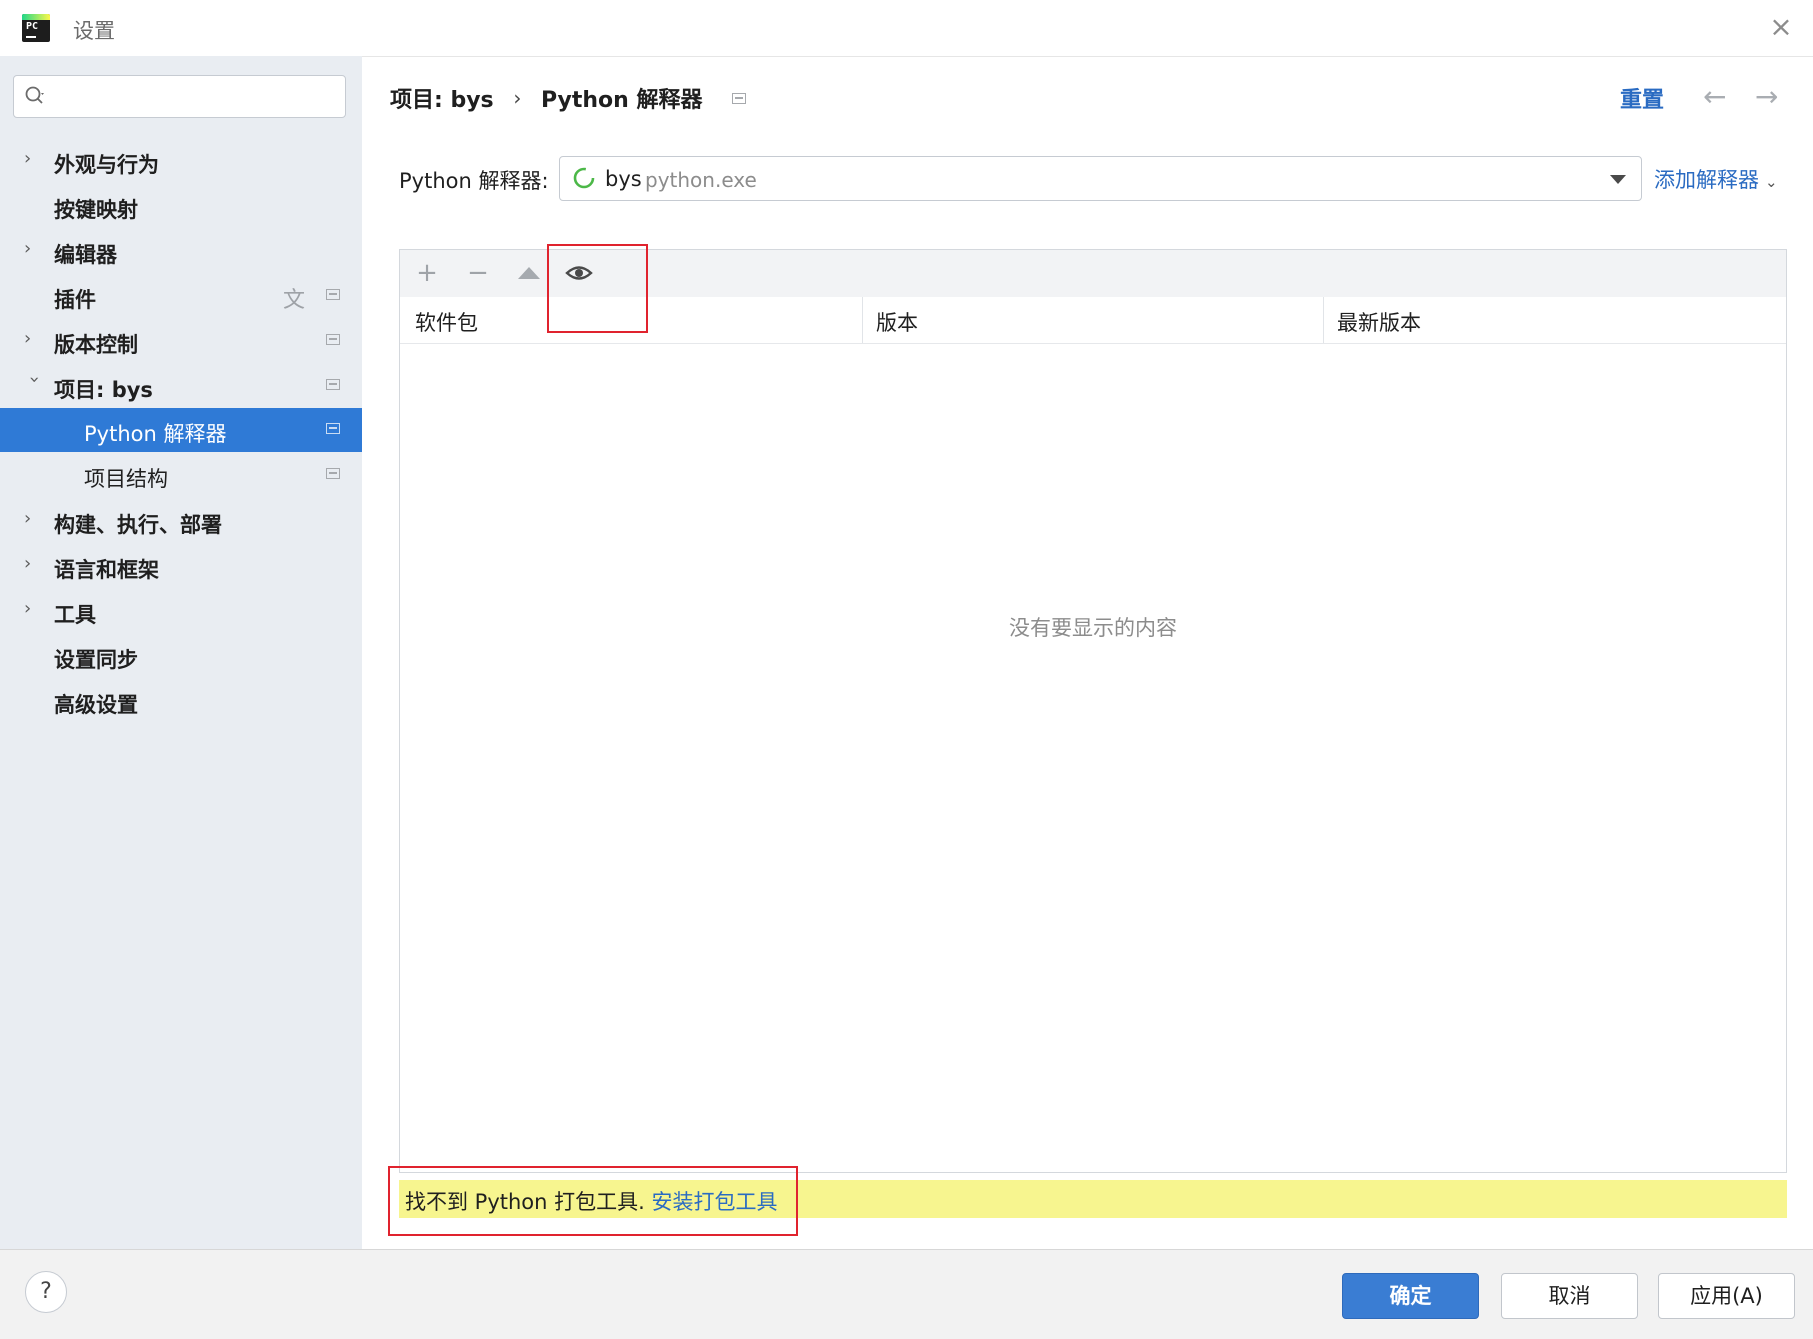 Image resolution: width=1813 pixels, height=1339 pixels. I want to click on sidebar-item-project-structure: 项目结构, so click(181, 475).